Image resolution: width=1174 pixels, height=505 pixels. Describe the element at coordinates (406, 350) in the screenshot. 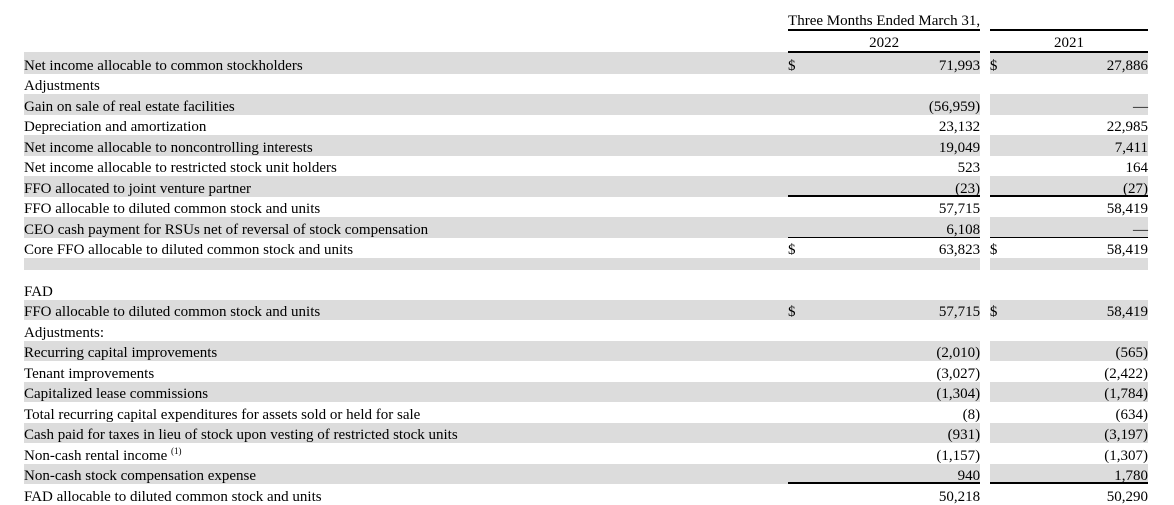

I see `row-label: Recurring capital improvements` at that location.